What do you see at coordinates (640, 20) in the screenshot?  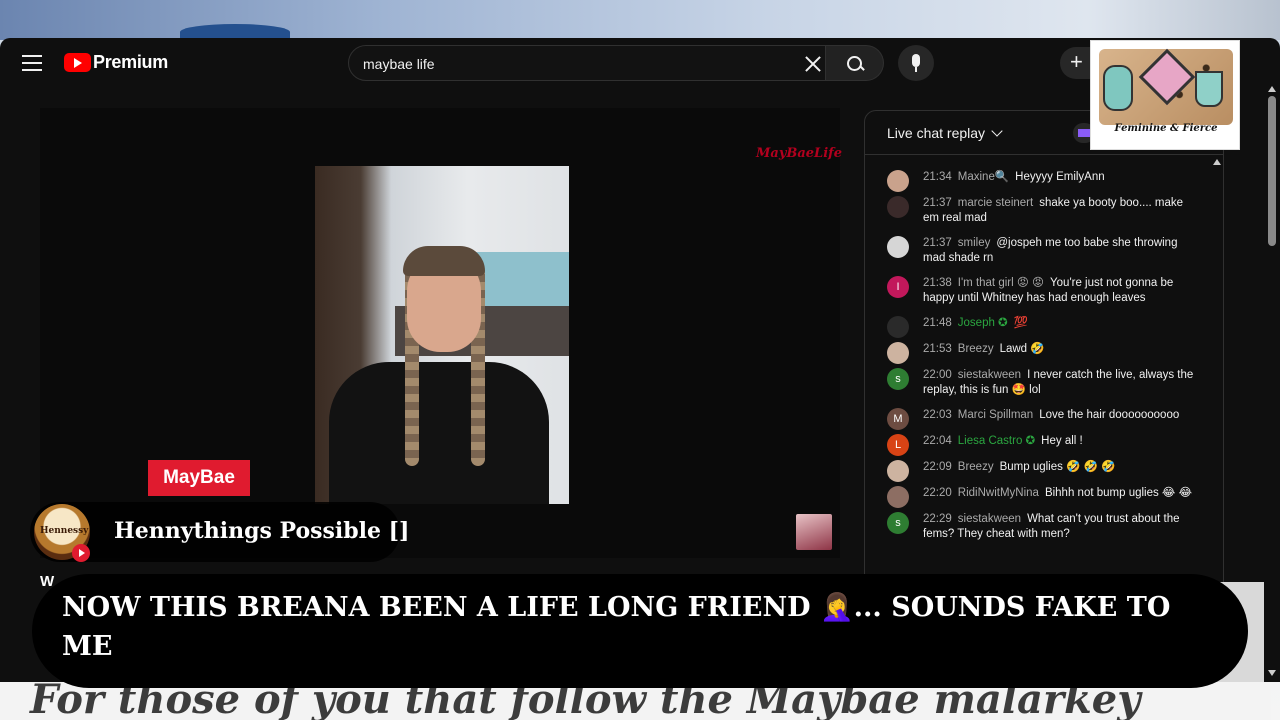 I see `background-sky` at bounding box center [640, 20].